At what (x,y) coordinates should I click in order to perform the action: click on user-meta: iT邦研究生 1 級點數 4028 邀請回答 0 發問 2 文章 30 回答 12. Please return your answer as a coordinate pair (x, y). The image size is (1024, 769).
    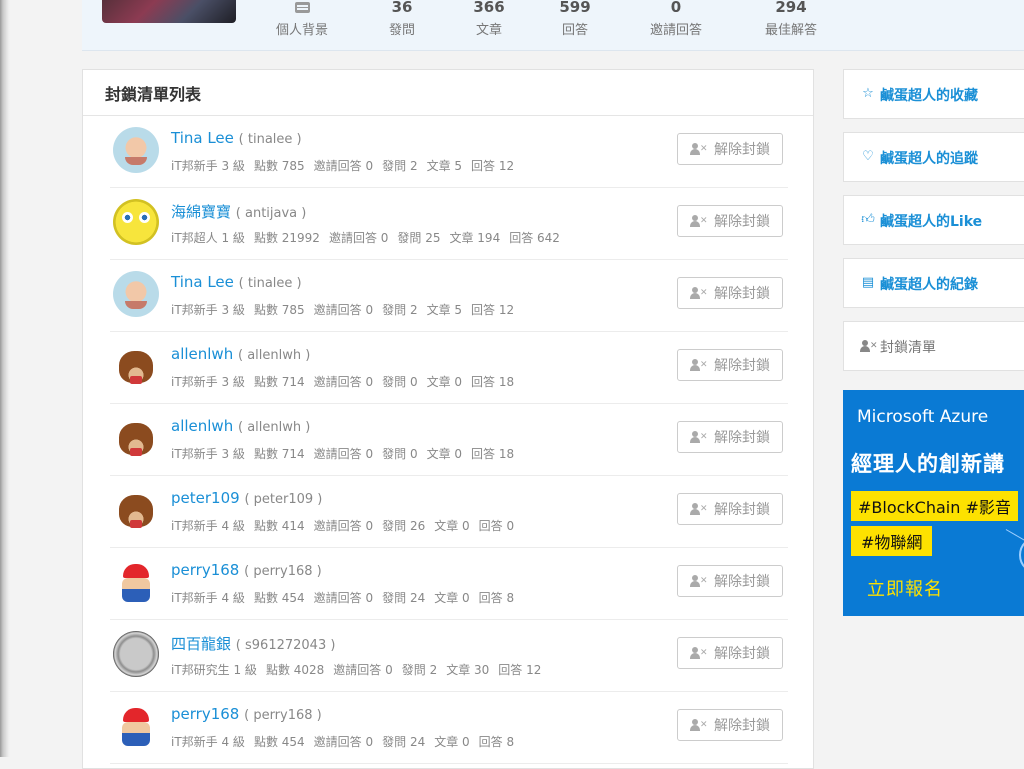
    Looking at the image, I should click on (360, 669).